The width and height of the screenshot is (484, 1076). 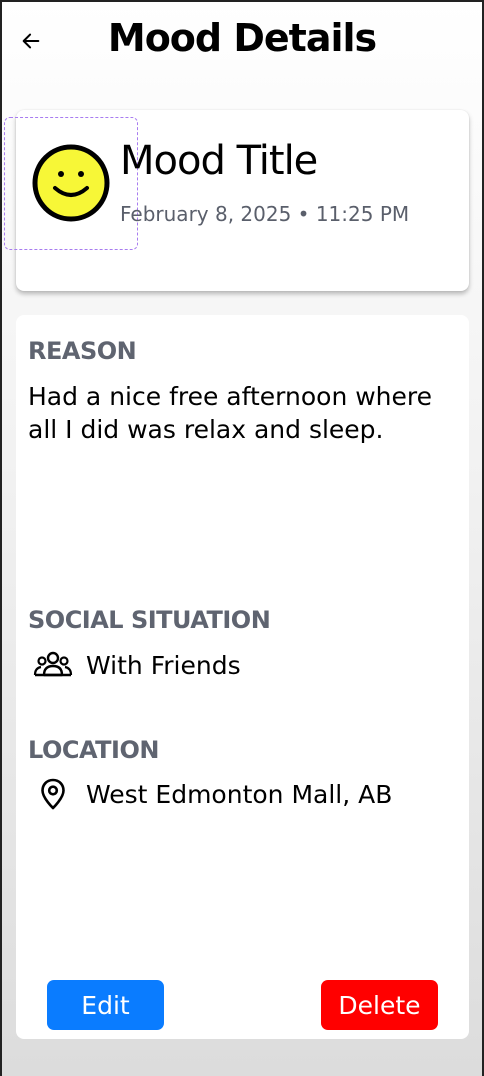 I want to click on app-header: Mood Details, so click(x=242, y=42).